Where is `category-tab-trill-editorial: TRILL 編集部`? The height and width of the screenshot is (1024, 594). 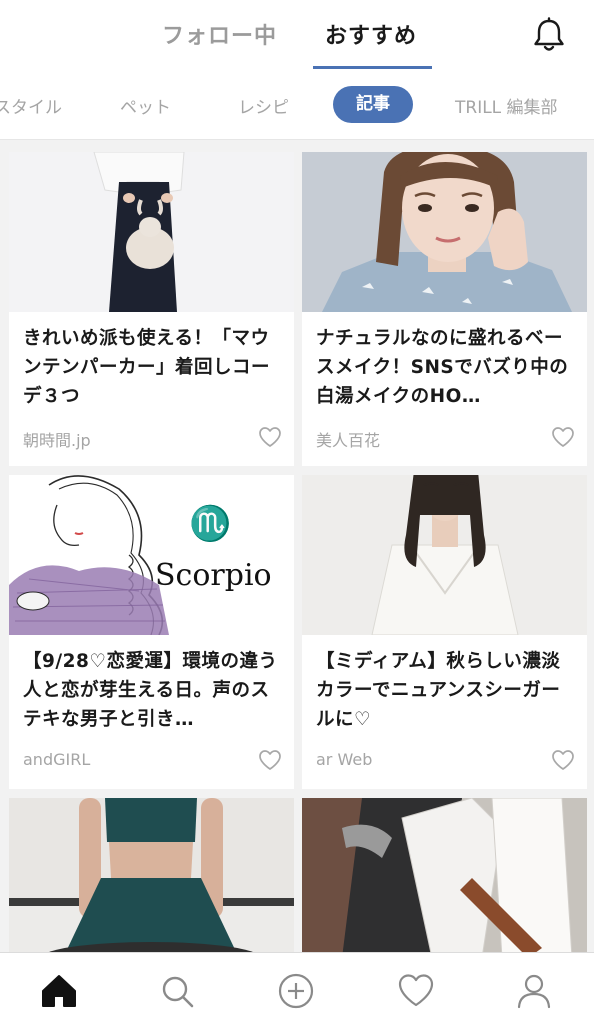
category-tab-trill-editorial: TRILL 編集部 is located at coordinates (506, 105).